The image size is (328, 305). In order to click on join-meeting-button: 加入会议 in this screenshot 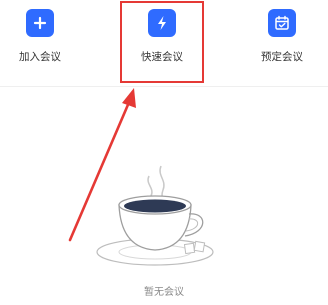, I will do `click(40, 36)`.